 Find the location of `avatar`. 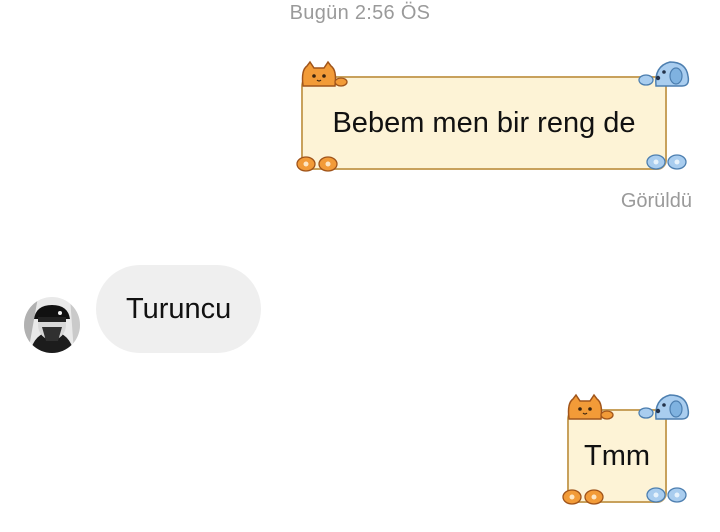

avatar is located at coordinates (52, 325).